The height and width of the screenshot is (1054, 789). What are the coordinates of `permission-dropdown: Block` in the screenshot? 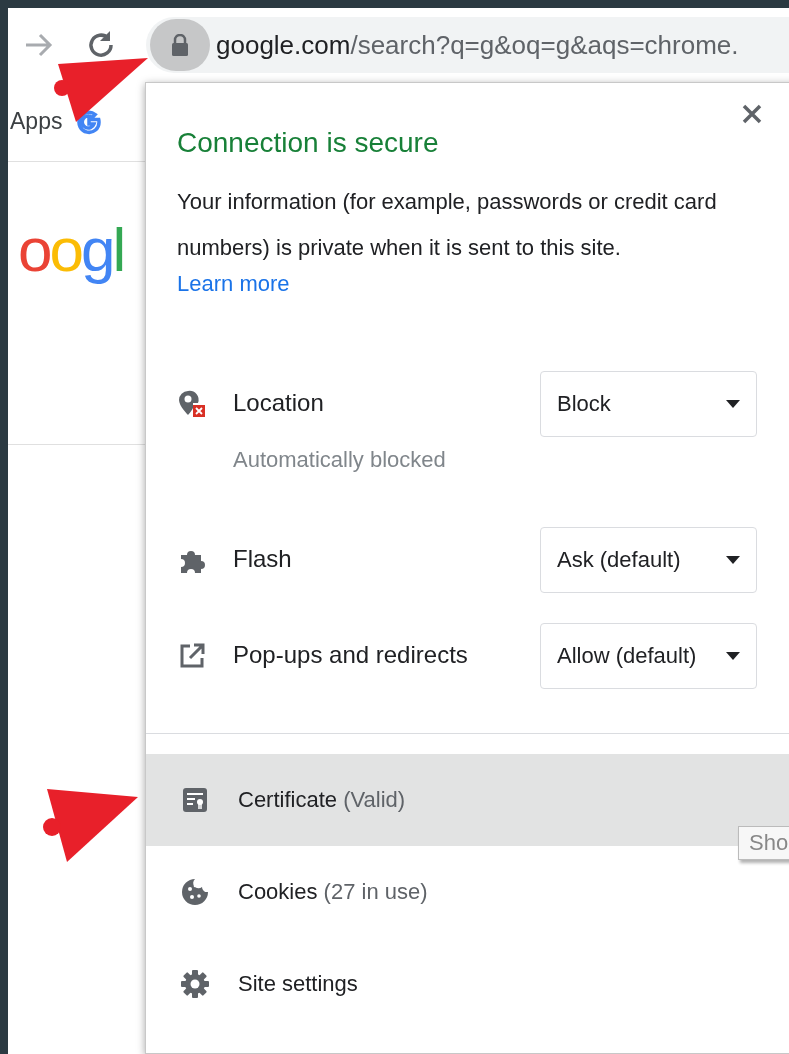 It's located at (648, 404).